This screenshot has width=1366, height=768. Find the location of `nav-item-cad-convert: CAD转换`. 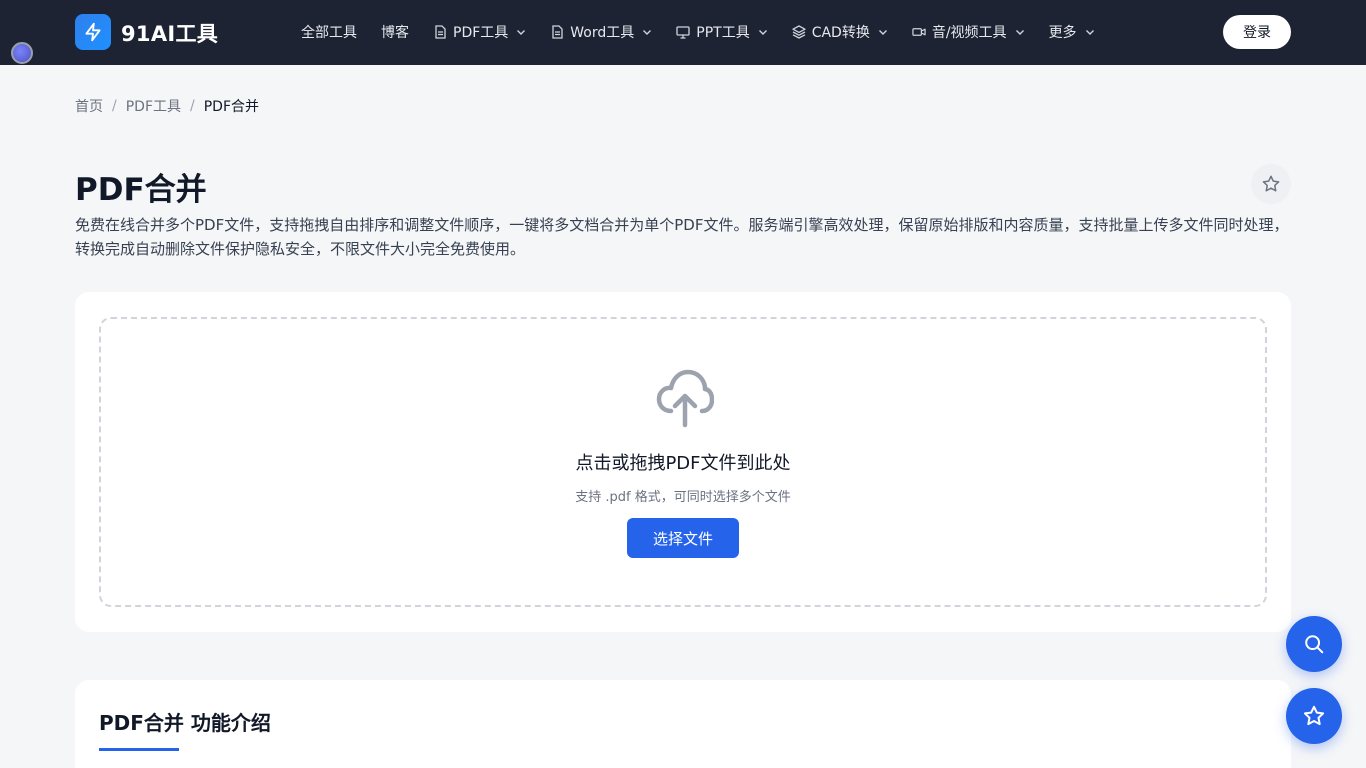

nav-item-cad-convert: CAD转换 is located at coordinates (840, 32).